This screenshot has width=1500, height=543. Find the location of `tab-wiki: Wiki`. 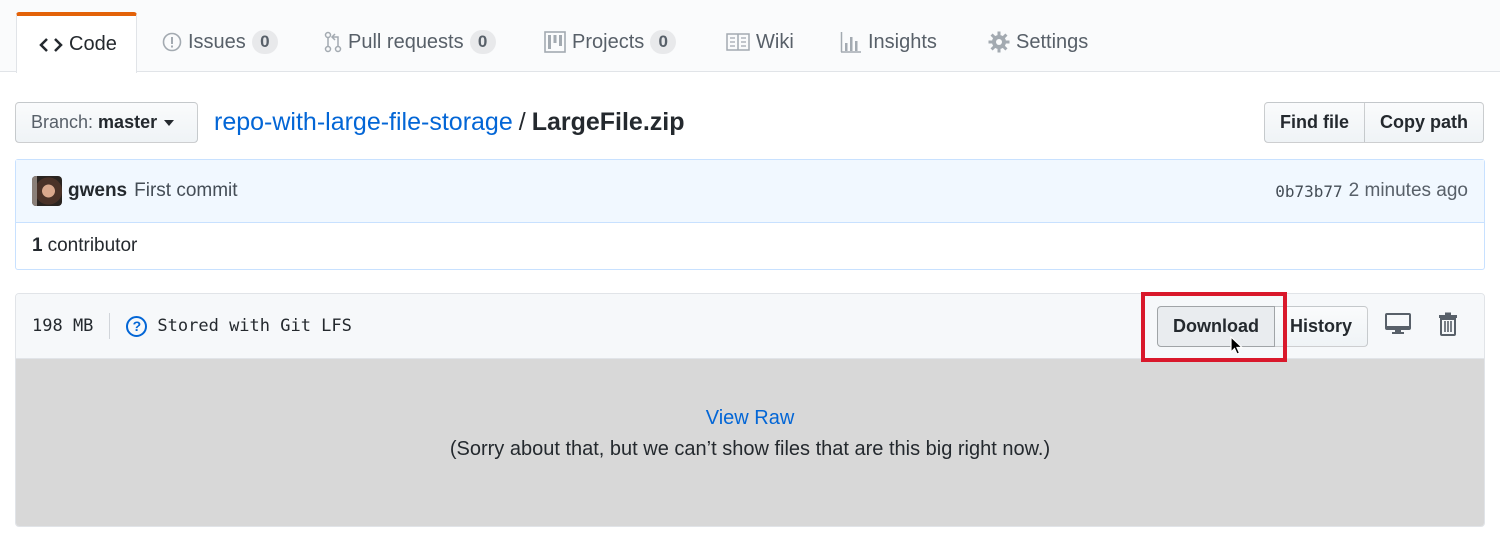

tab-wiki: Wiki is located at coordinates (760, 42).